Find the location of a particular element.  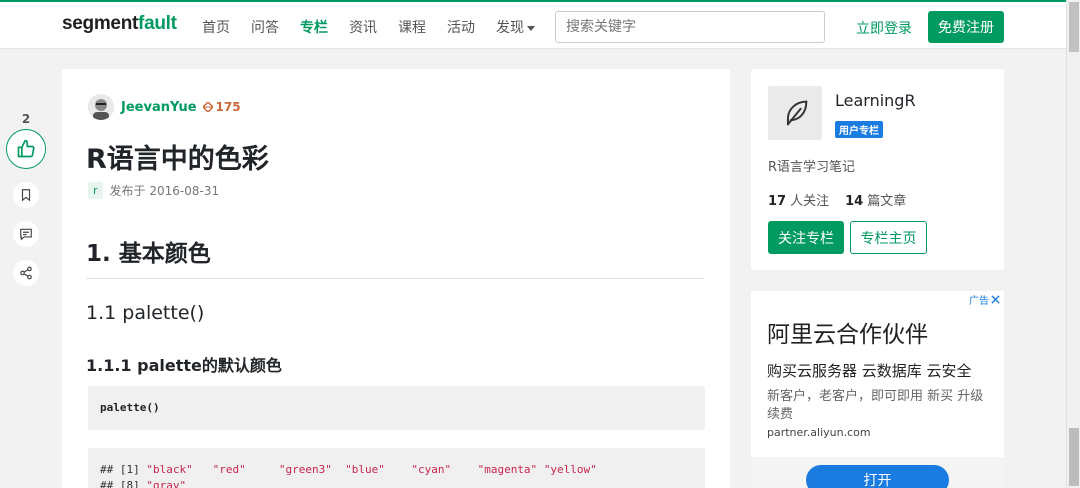

logo-text-main: segment is located at coordinates (100, 23).